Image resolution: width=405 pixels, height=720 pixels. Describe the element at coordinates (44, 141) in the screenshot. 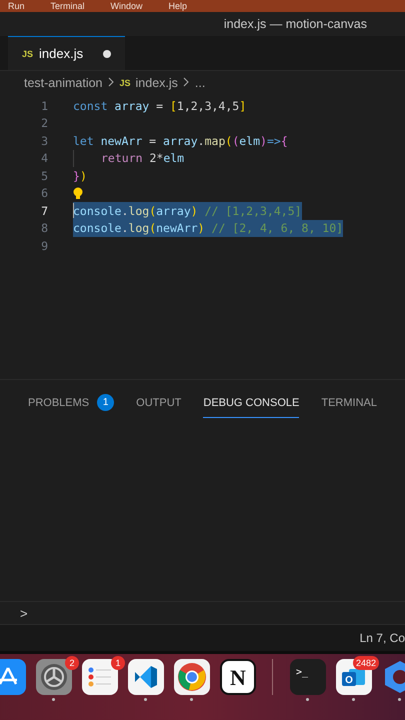

I see `line-number: 3` at that location.